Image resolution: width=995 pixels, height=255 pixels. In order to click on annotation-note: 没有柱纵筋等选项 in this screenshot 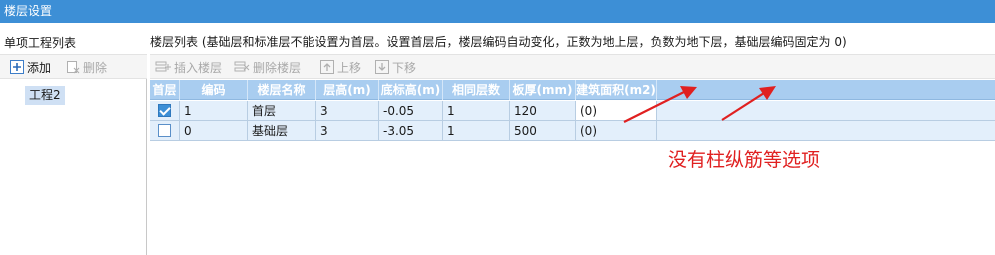, I will do `click(744, 160)`.